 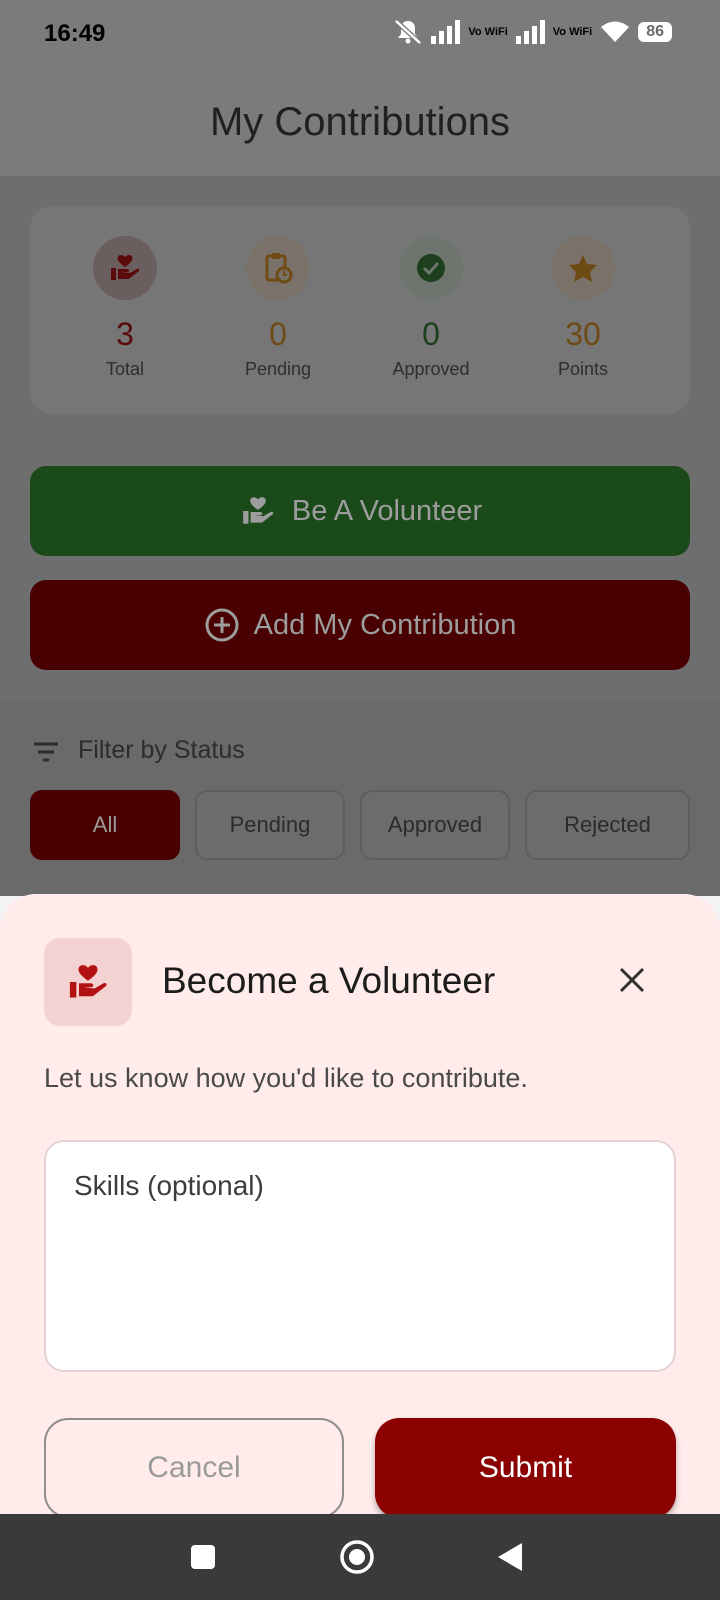 I want to click on stat-label: Pending, so click(x=278, y=369).